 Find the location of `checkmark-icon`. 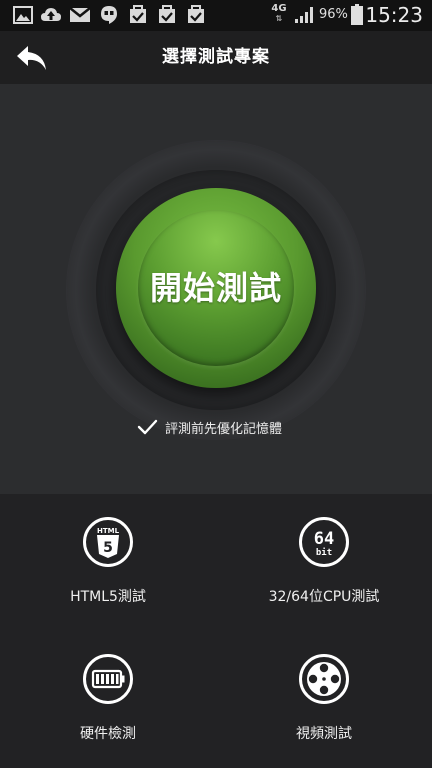

checkmark-icon is located at coordinates (147, 427).